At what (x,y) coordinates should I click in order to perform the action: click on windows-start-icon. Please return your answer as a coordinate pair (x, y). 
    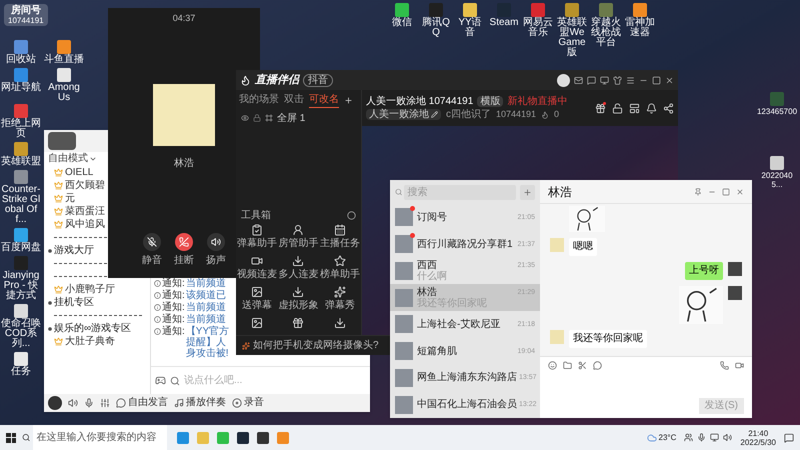
    Looking at the image, I should click on (11, 437).